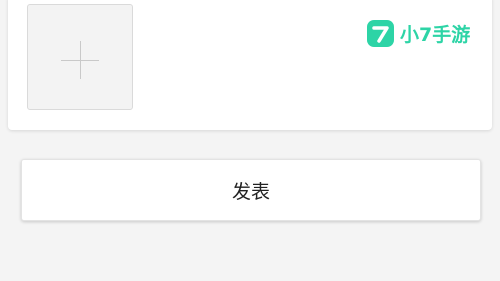  I want to click on publish-button-label: 发表, so click(250, 191).